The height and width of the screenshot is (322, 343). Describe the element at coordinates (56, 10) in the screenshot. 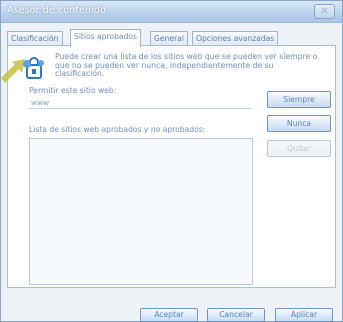

I see `window-title: Asesor de contenido` at that location.